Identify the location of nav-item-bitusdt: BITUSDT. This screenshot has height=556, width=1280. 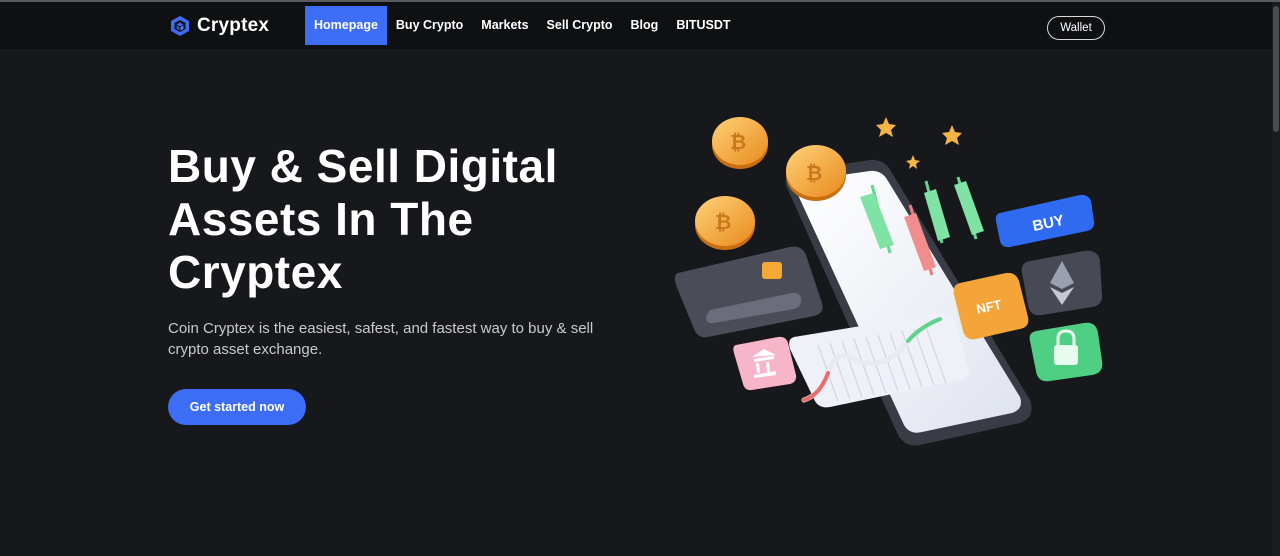
(703, 25).